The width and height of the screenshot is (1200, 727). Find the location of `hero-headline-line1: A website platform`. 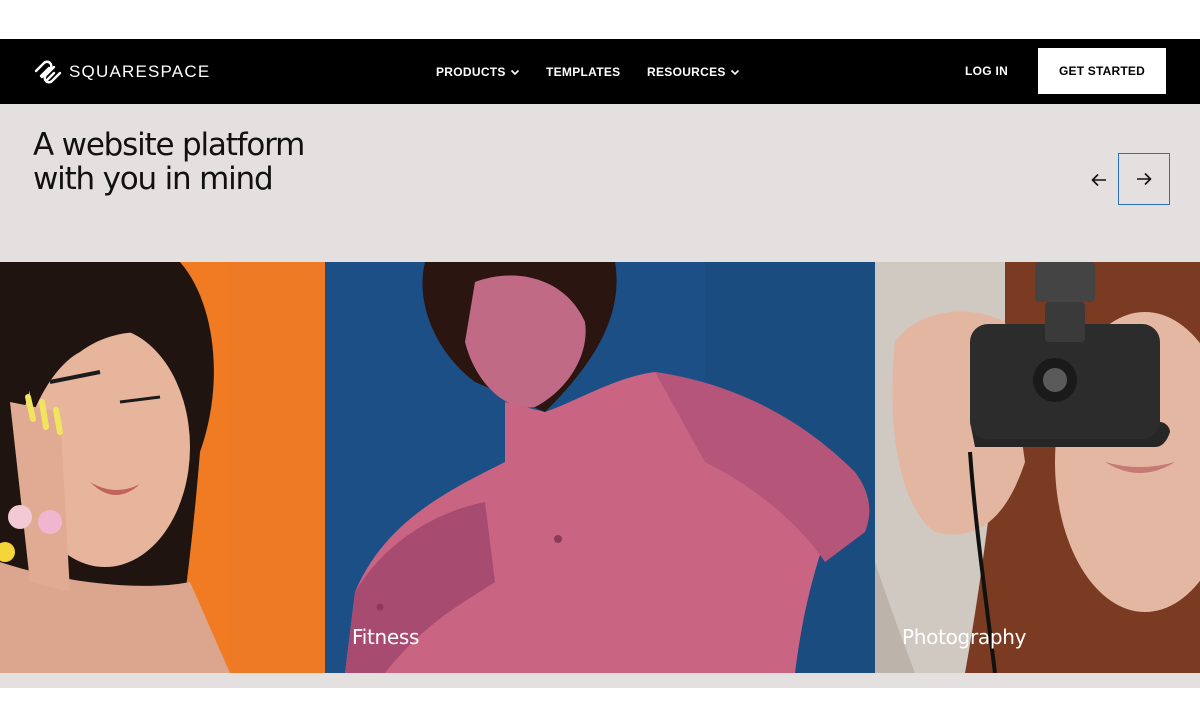

hero-headline-line1: A website platform is located at coordinates (169, 145).